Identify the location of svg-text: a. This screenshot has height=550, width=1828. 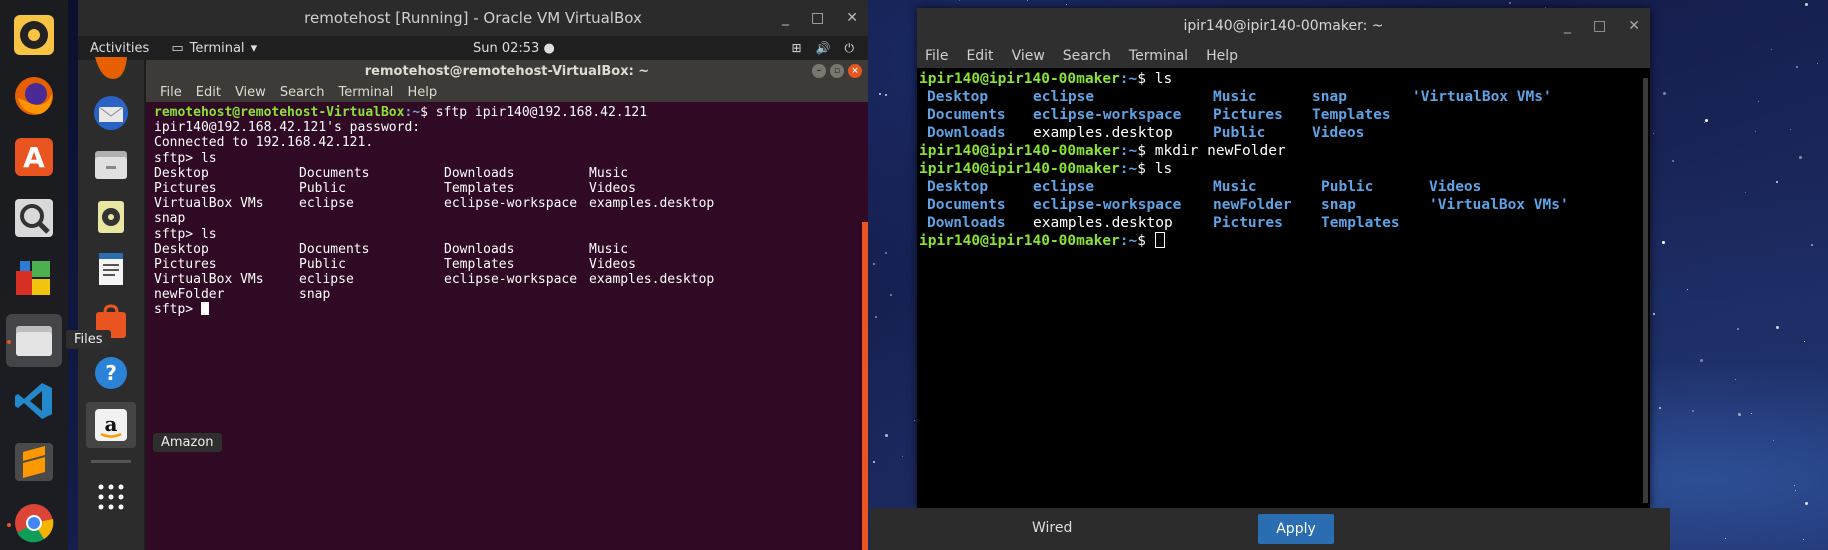
(111, 424).